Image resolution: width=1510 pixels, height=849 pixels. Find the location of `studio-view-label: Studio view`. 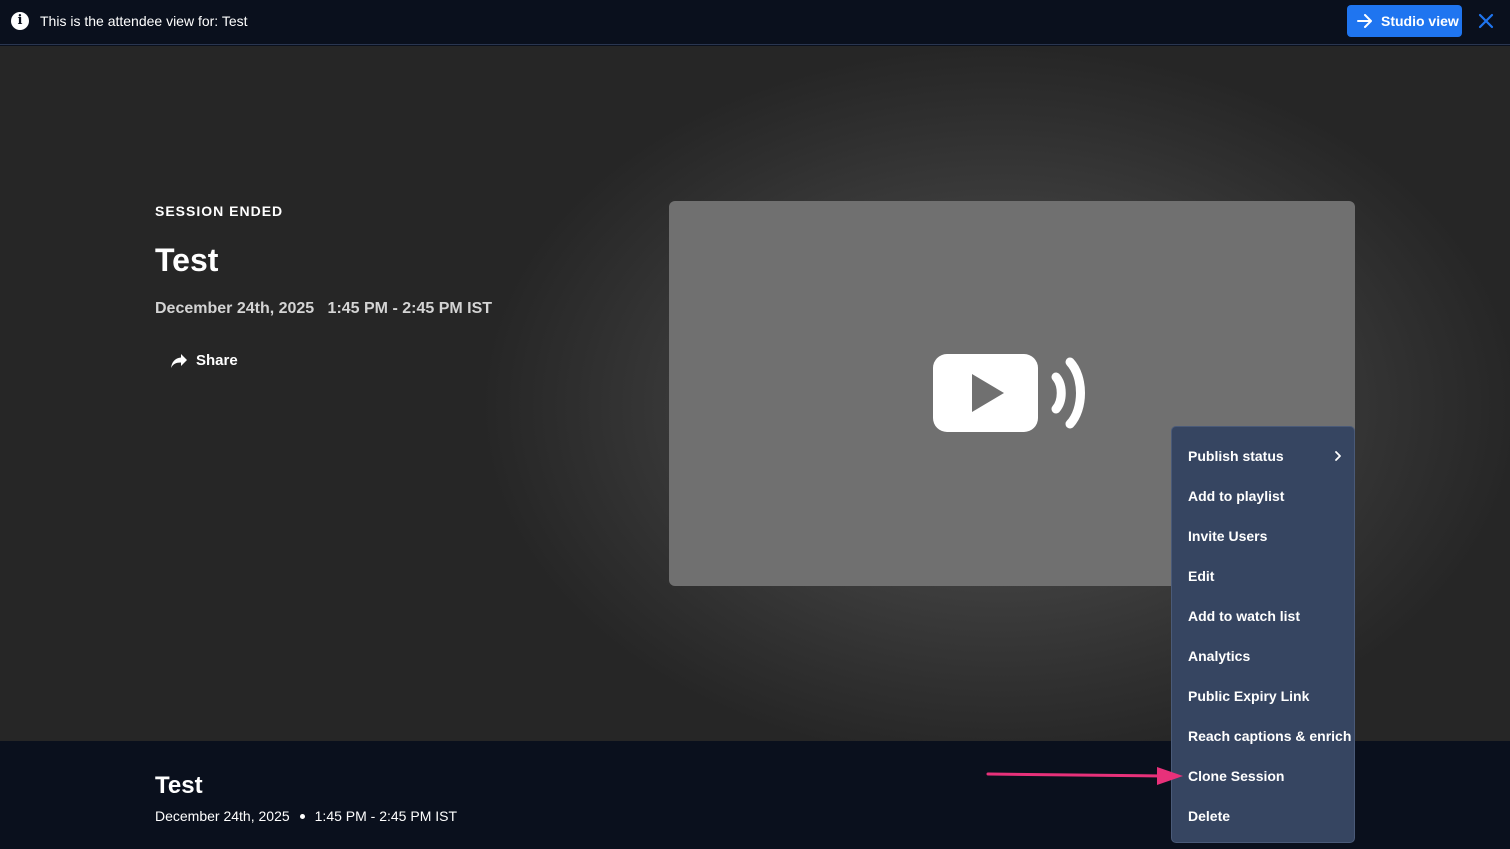

studio-view-label: Studio view is located at coordinates (1420, 21).